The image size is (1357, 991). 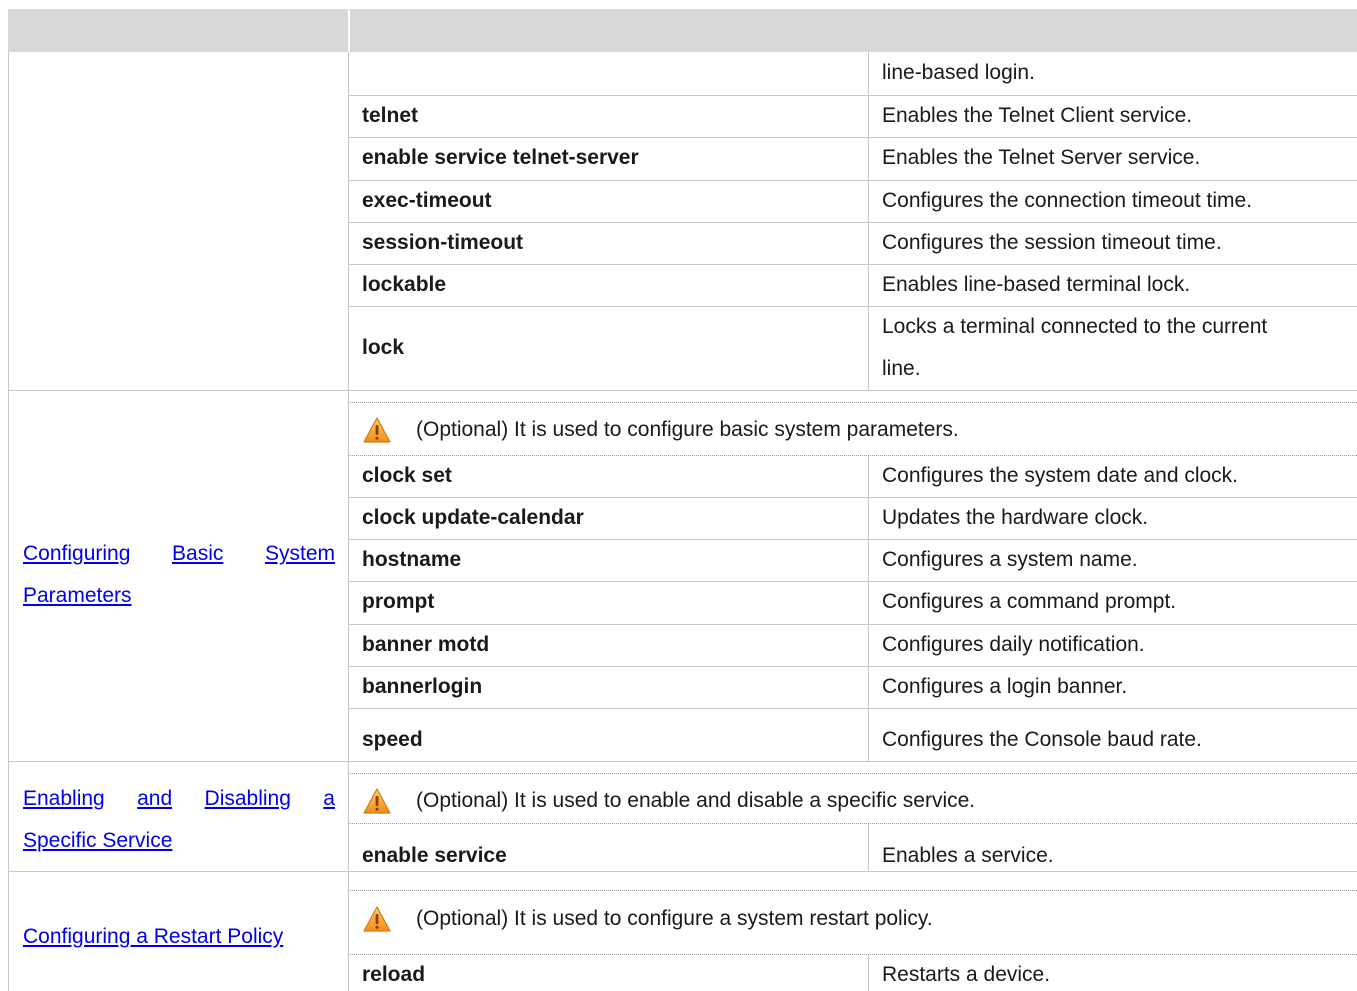 What do you see at coordinates (179, 937) in the screenshot?
I see `task-link-restart-policy: Configuring a Restart Policy` at bounding box center [179, 937].